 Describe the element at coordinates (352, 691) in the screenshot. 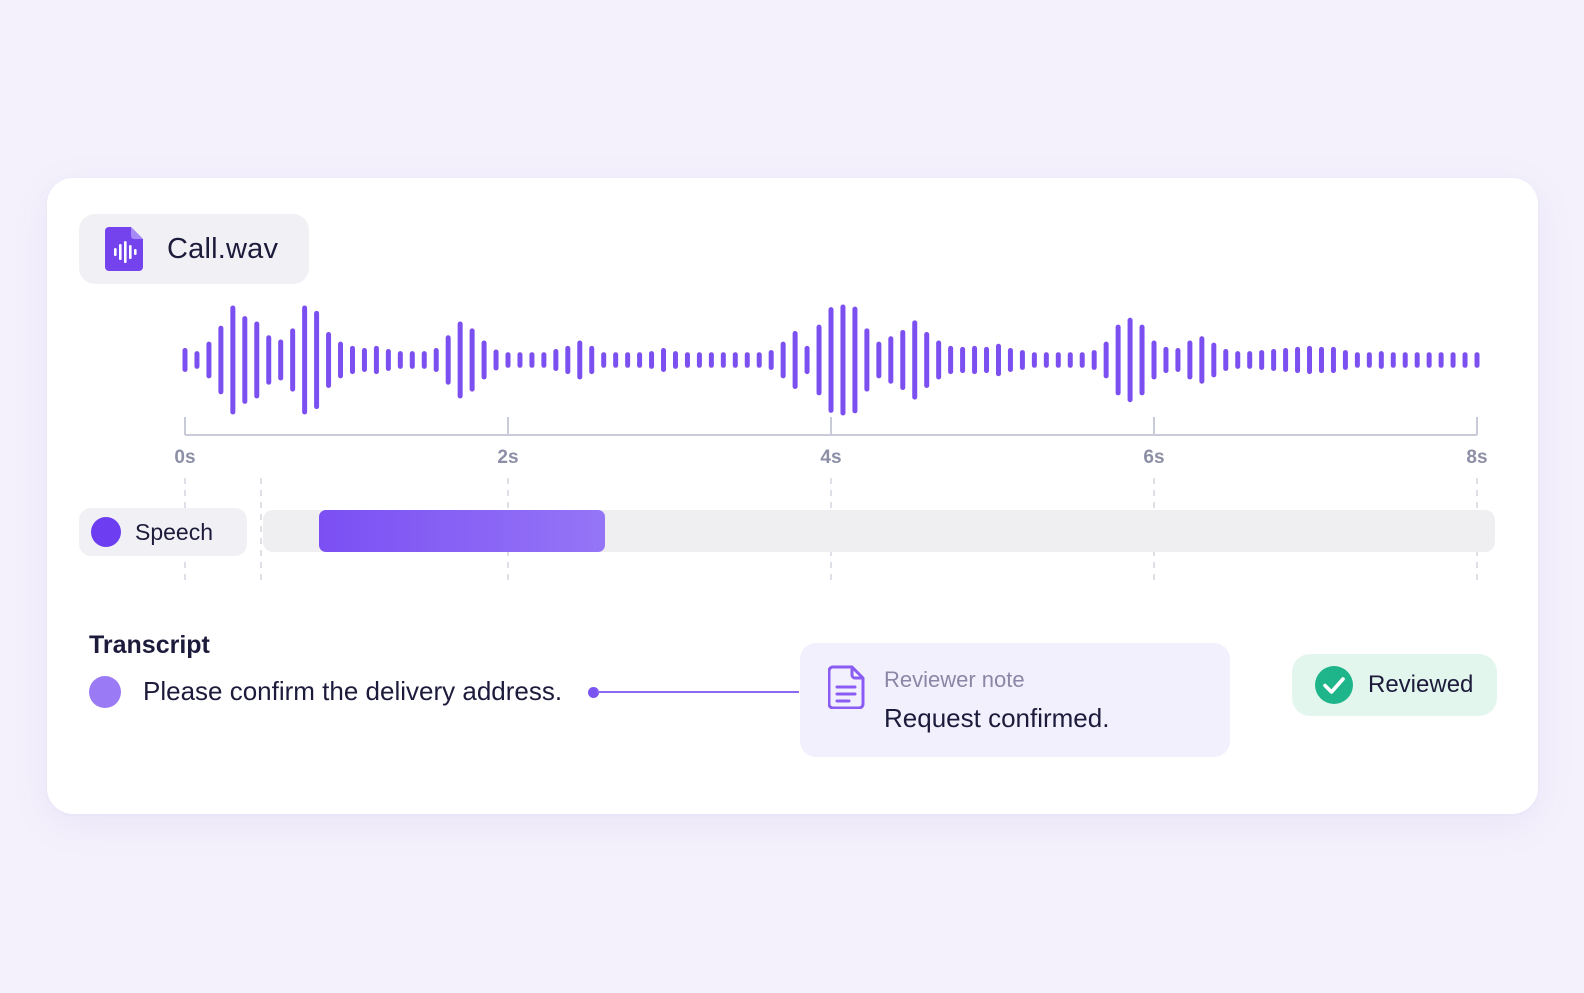

I see `transcript-line: Please confirm the delivery address.` at that location.